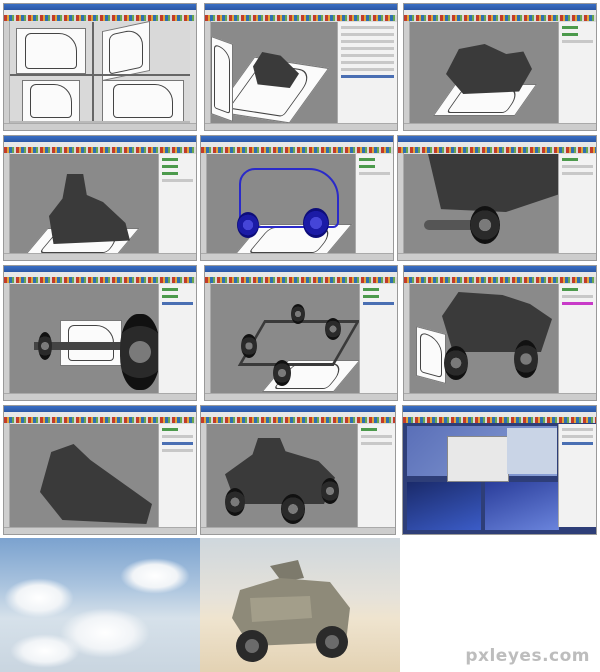  What do you see at coordinates (527, 656) in the screenshot?
I see `watermark: pxleyes.com` at bounding box center [527, 656].